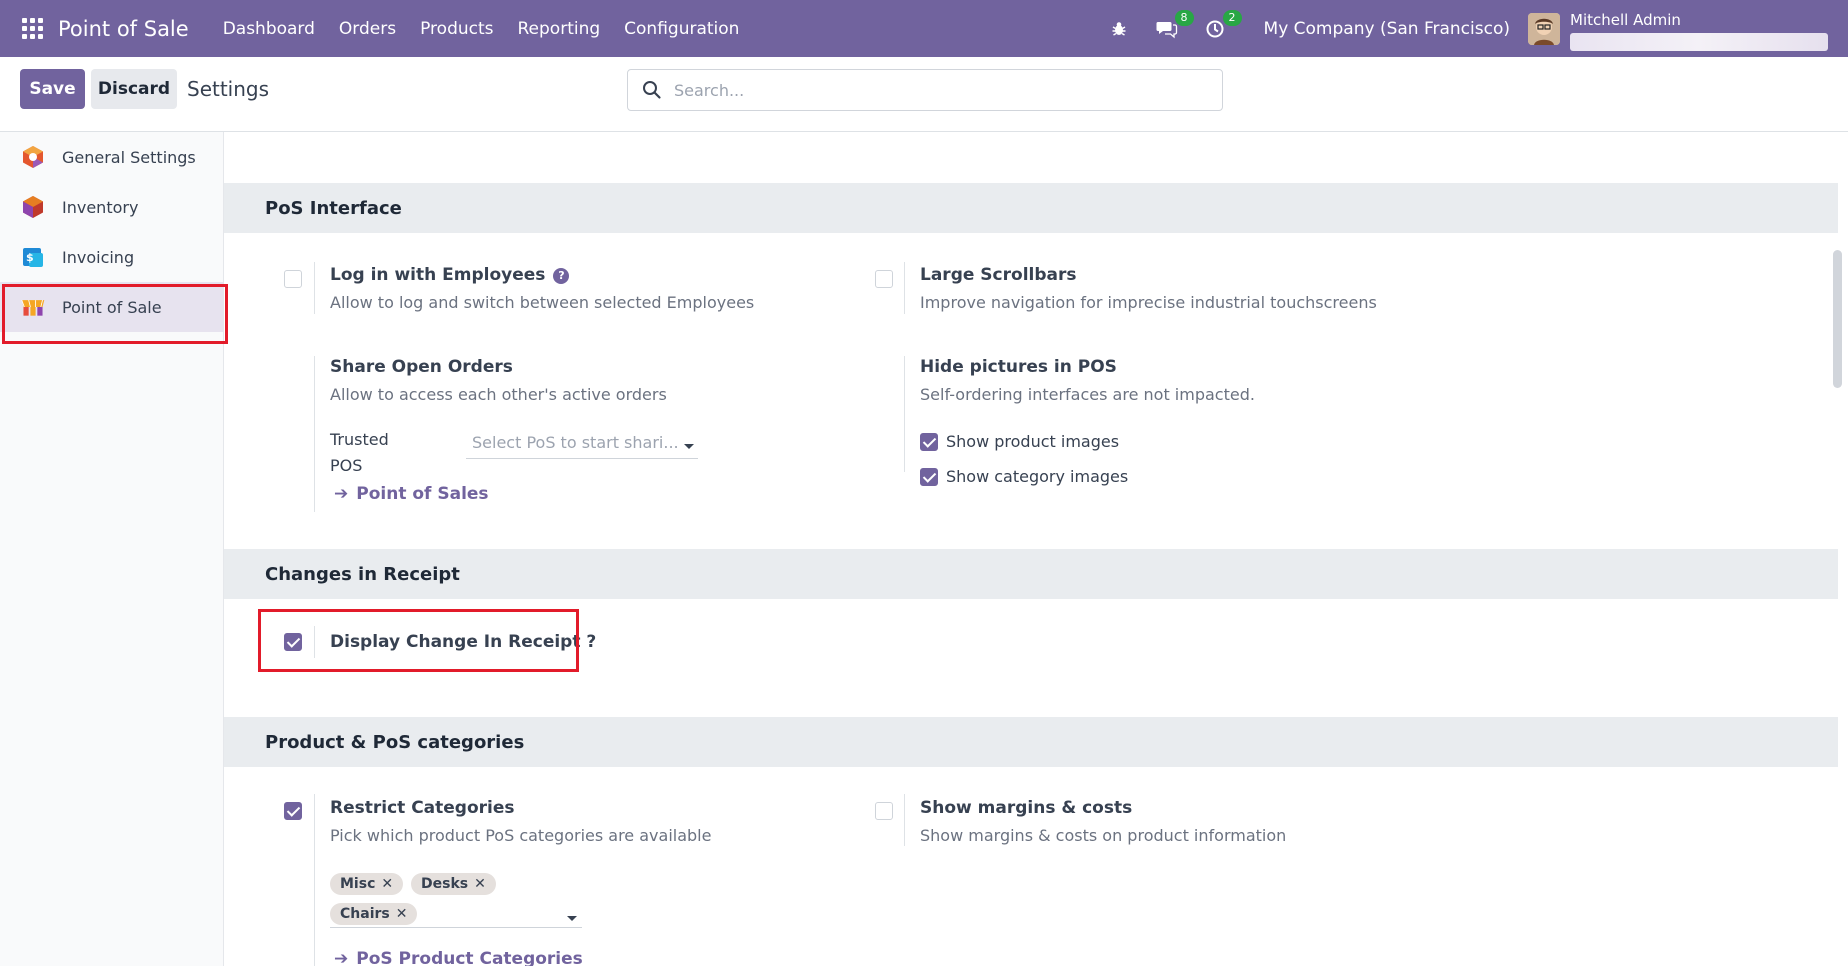  What do you see at coordinates (346, 465) in the screenshot?
I see `trusted-label-line2: POS` at bounding box center [346, 465].